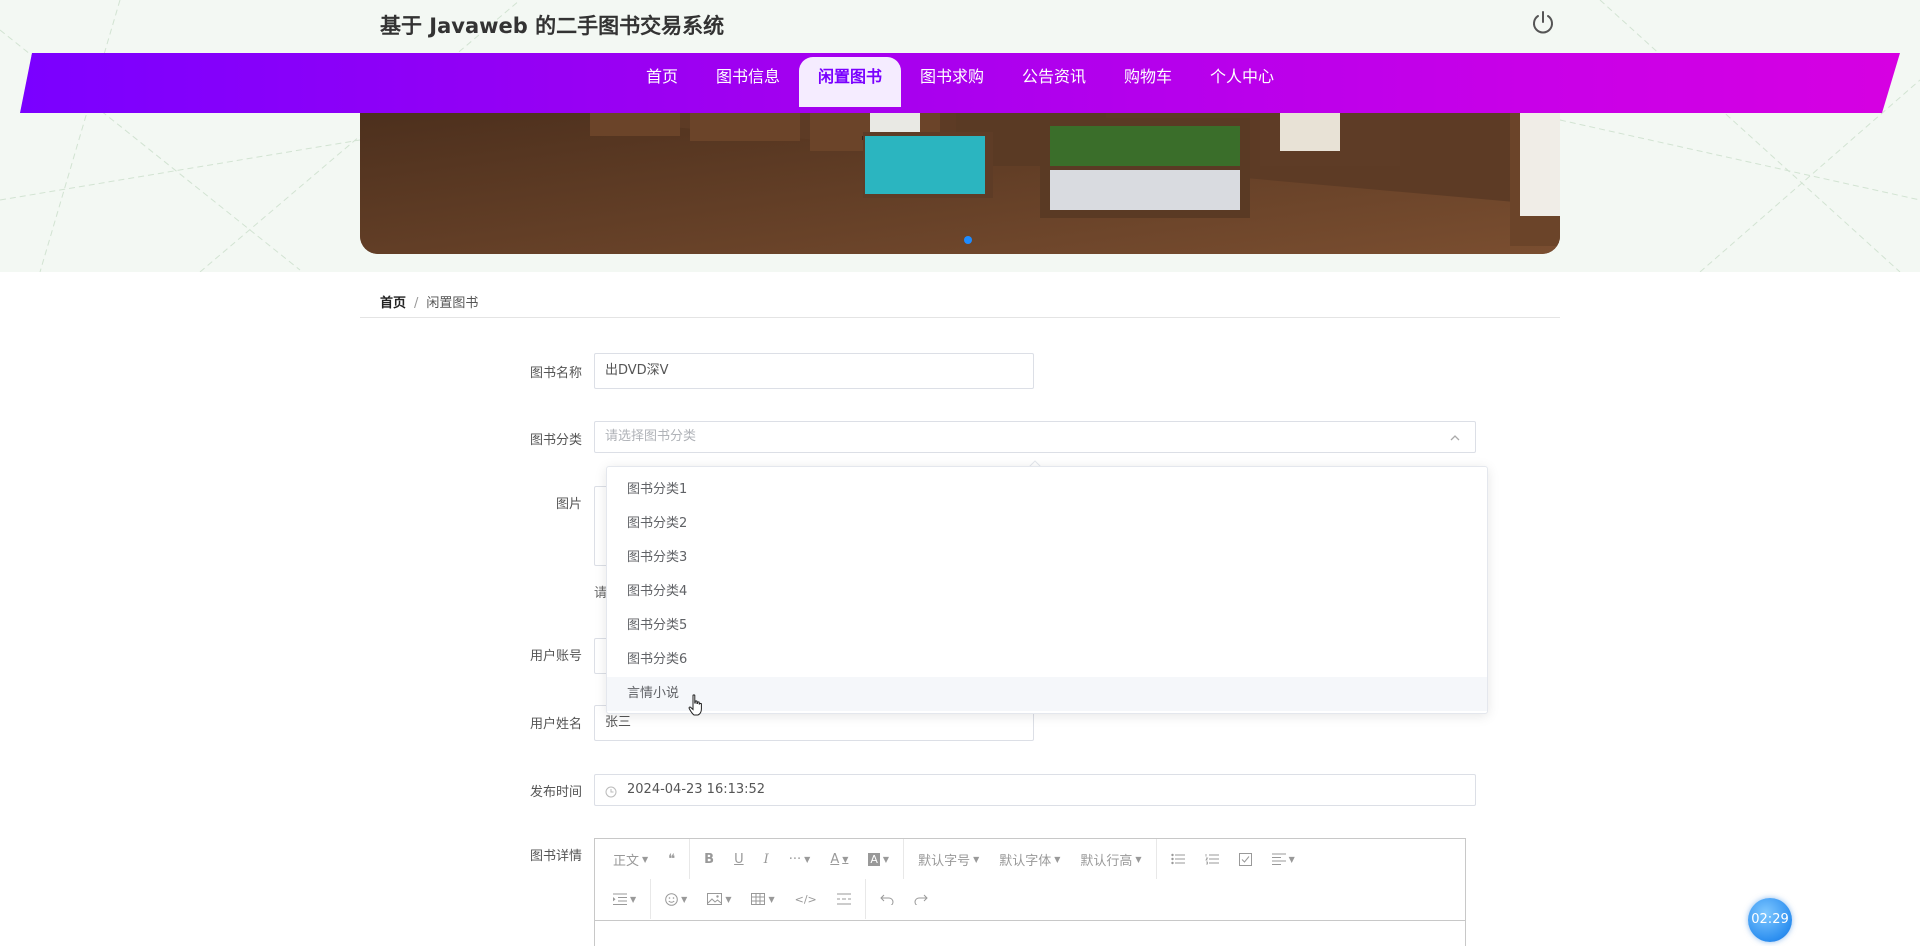 The height and width of the screenshot is (946, 1920). Describe the element at coordinates (709, 859) in the screenshot. I see `bold-icon: B` at that location.